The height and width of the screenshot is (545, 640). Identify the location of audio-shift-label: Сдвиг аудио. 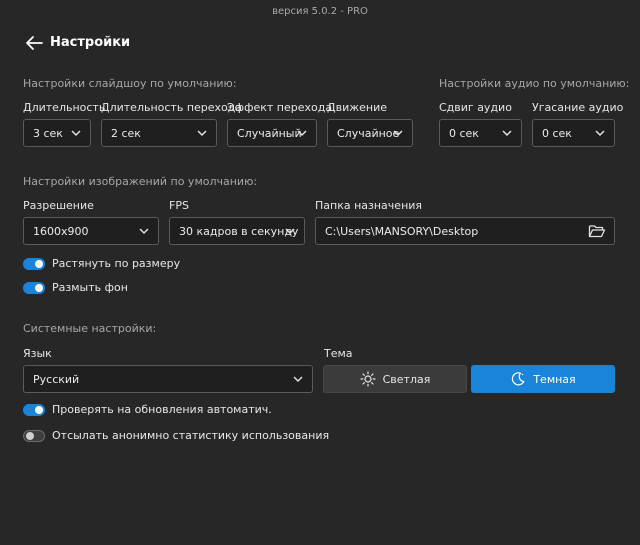
(475, 107).